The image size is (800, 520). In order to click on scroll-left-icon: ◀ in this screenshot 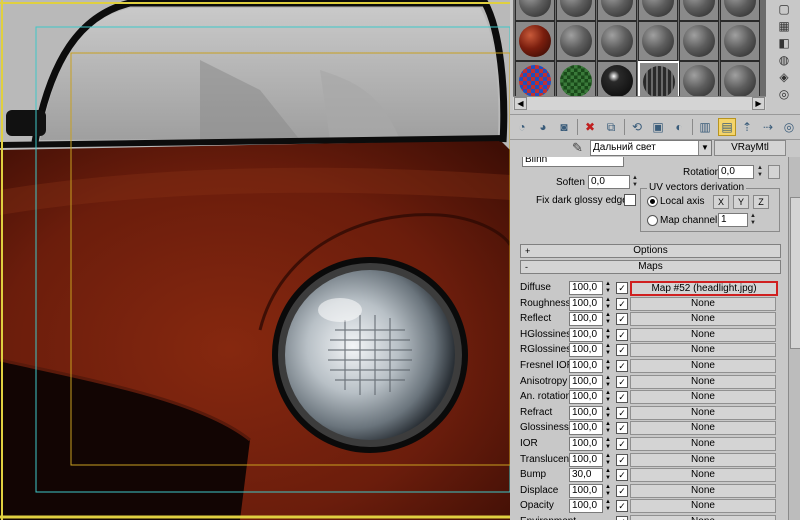, I will do `click(520, 103)`.